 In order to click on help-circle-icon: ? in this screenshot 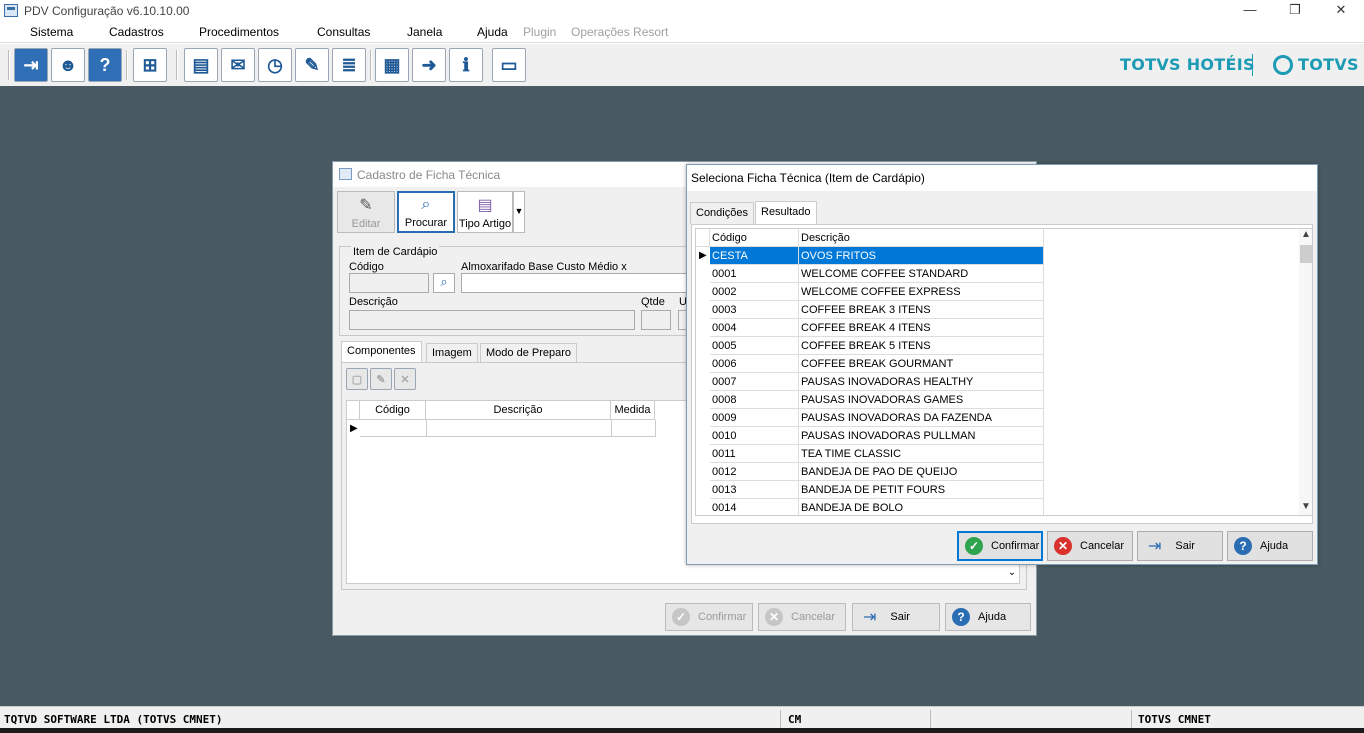, I will do `click(961, 617)`.